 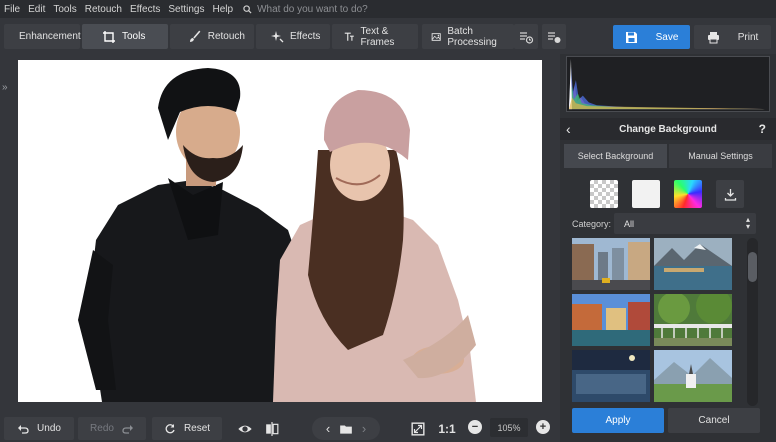 I want to click on compare-settings-button, so click(x=526, y=36).